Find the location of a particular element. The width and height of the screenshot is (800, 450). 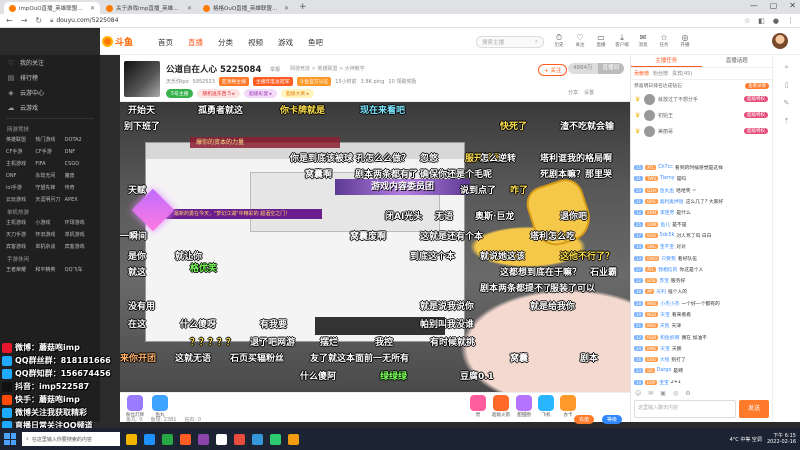

room-activity-pill: 随机送东西 5 ▸ is located at coordinates (218, 93).